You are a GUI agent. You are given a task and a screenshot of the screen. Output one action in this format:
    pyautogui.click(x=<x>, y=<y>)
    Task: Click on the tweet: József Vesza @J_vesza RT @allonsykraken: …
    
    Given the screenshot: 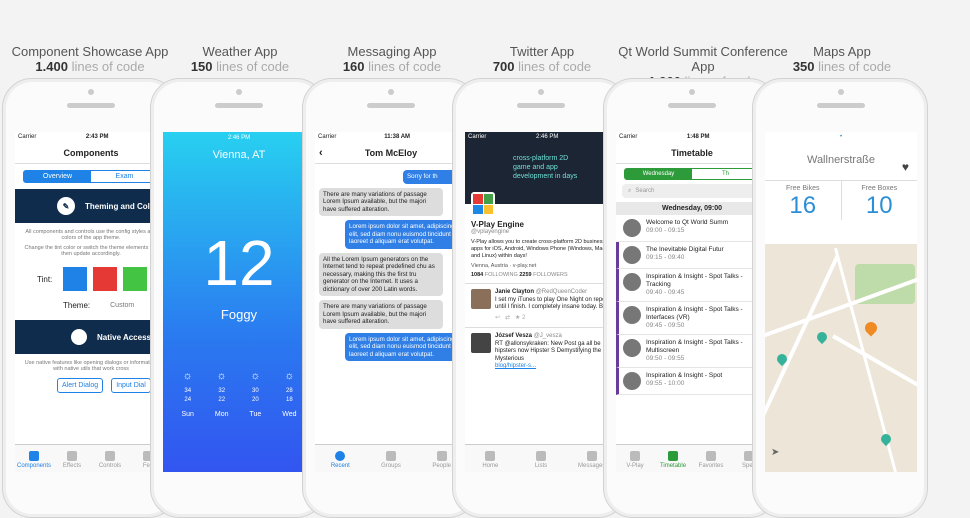 What is the action you would take?
    pyautogui.click(x=541, y=351)
    